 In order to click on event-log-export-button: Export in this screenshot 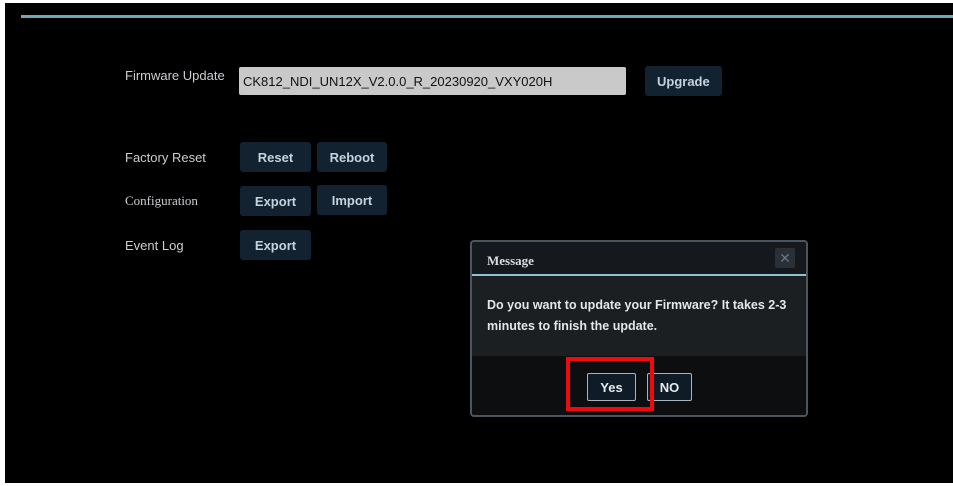, I will do `click(275, 245)`.